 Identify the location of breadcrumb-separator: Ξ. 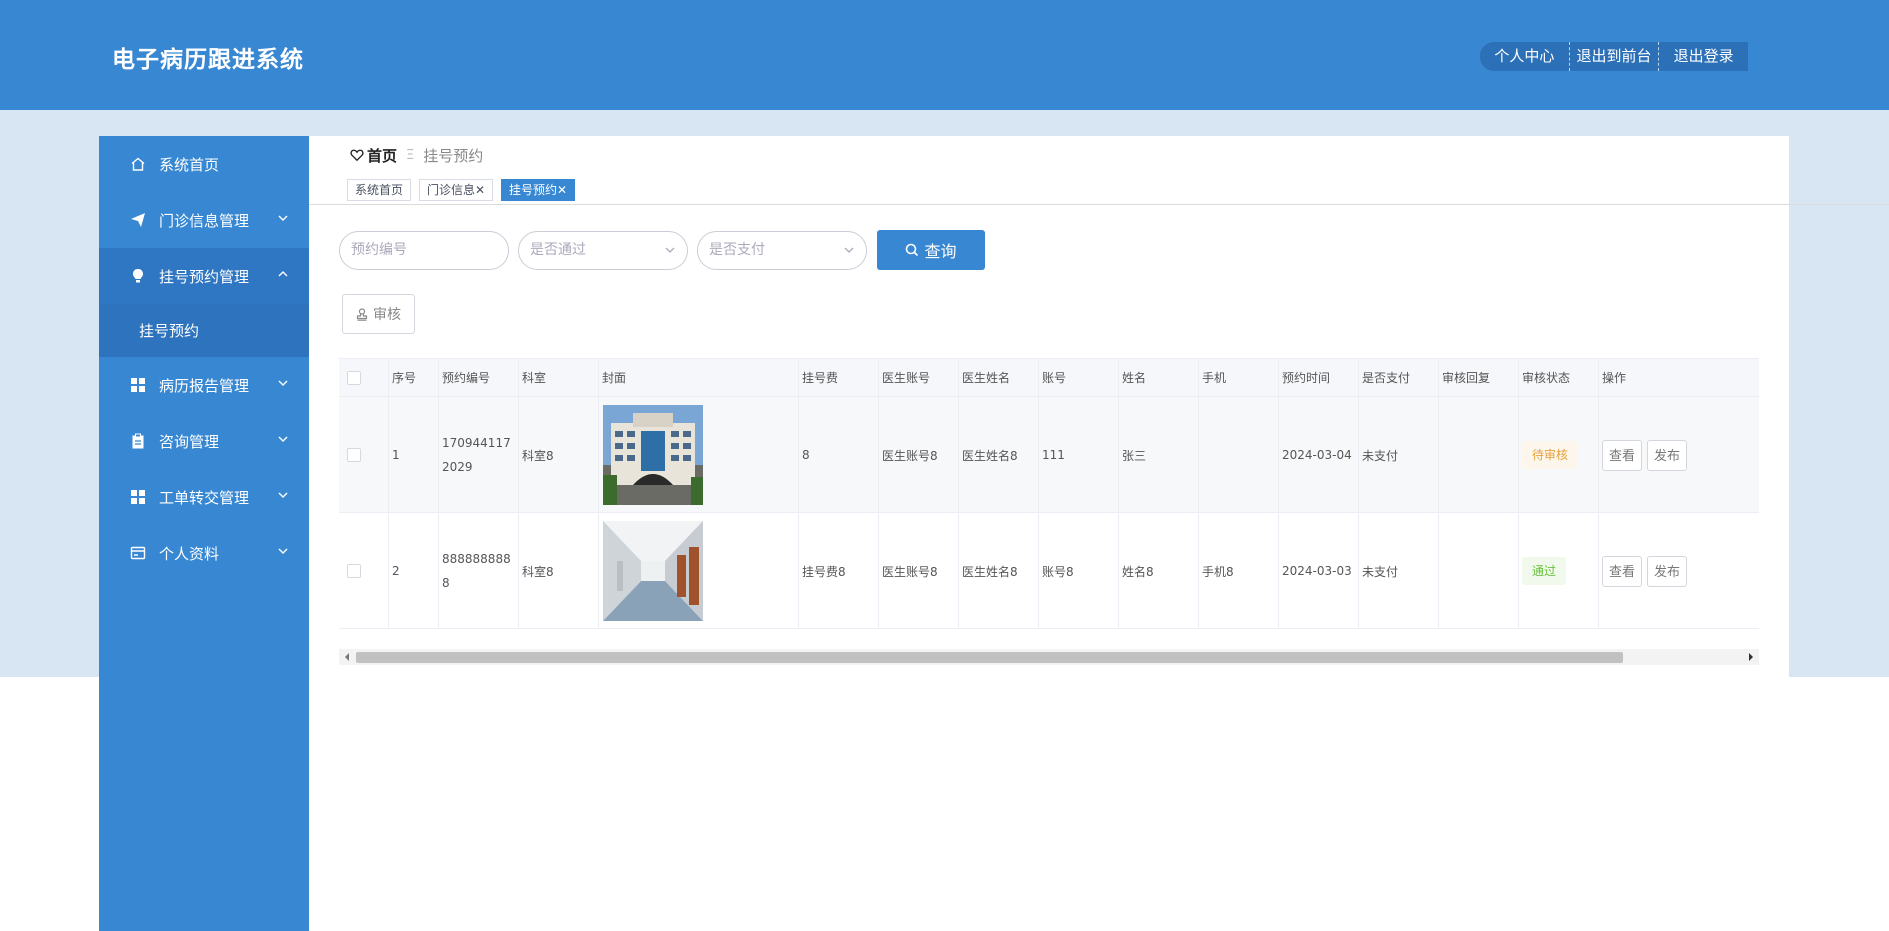
(410, 155).